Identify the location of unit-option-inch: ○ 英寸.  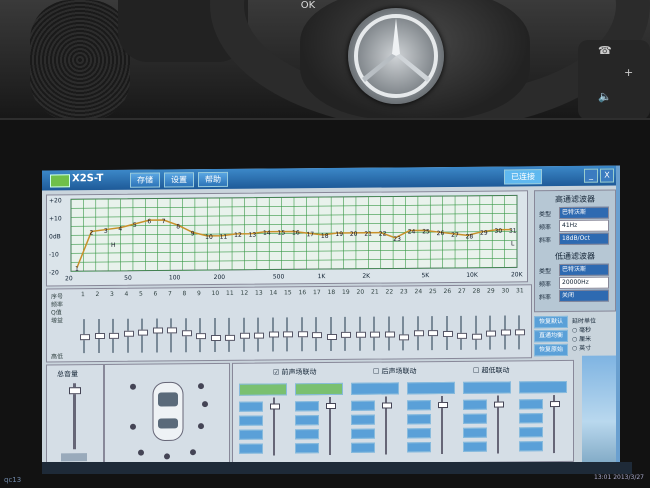
(593, 347).